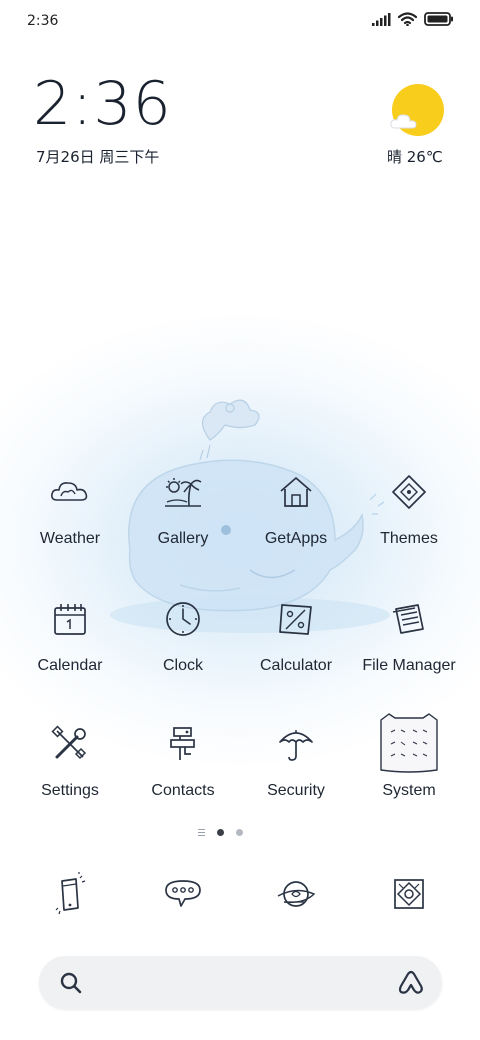 This screenshot has height=1040, width=480. What do you see at coordinates (70, 665) in the screenshot?
I see `app-label: Calendar` at bounding box center [70, 665].